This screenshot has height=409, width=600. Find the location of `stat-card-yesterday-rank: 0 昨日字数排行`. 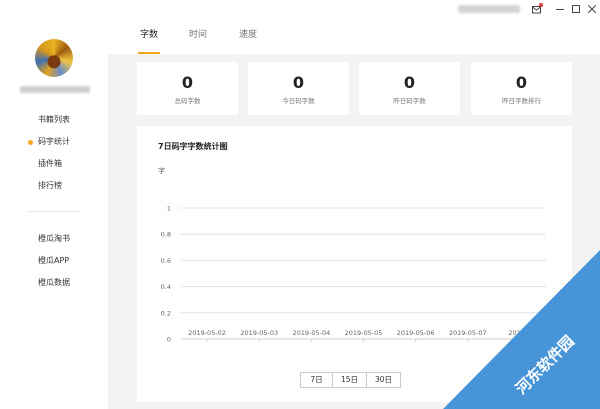

stat-card-yesterday-rank: 0 昨日字数排行 is located at coordinates (521, 88).